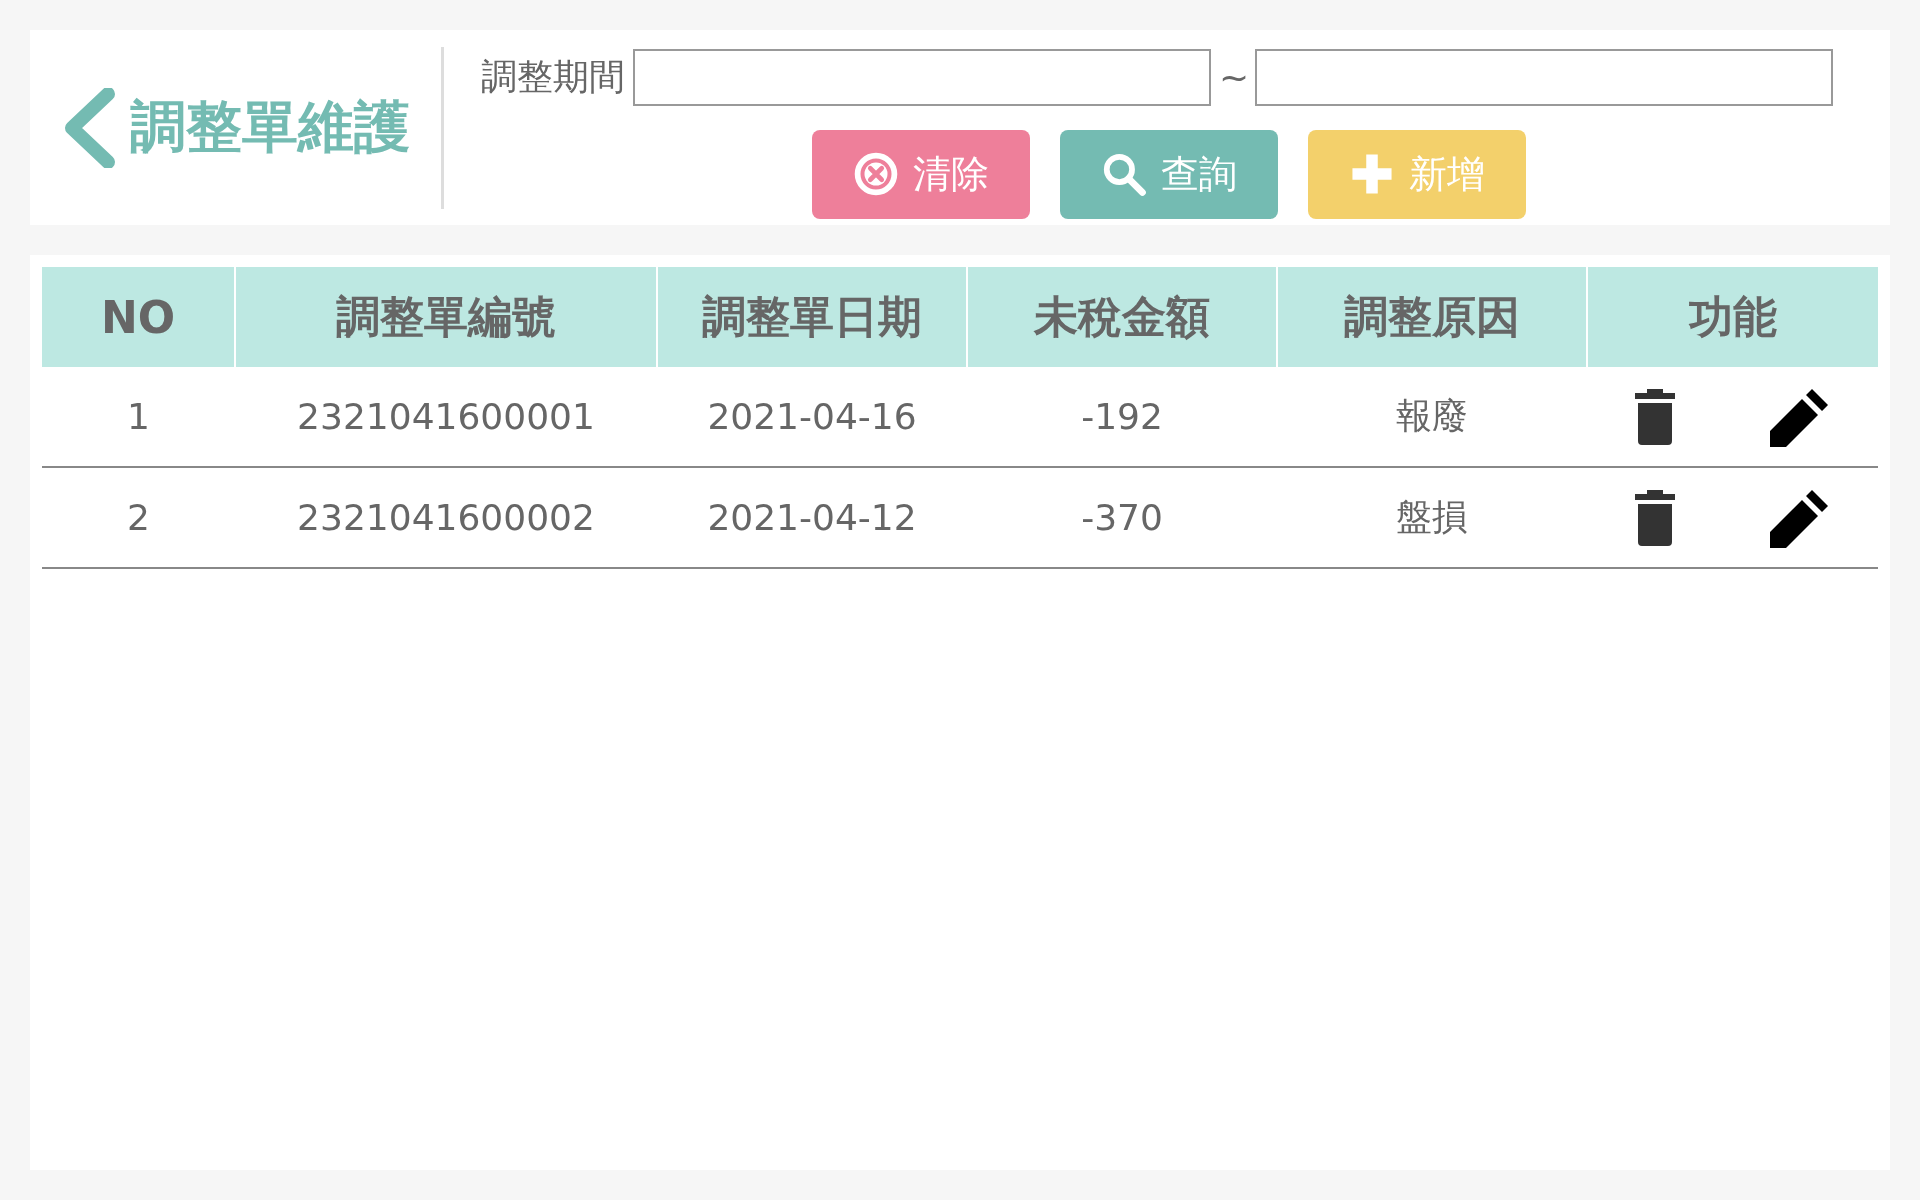  I want to click on table-cell: 2021-04-12, so click(812, 517).